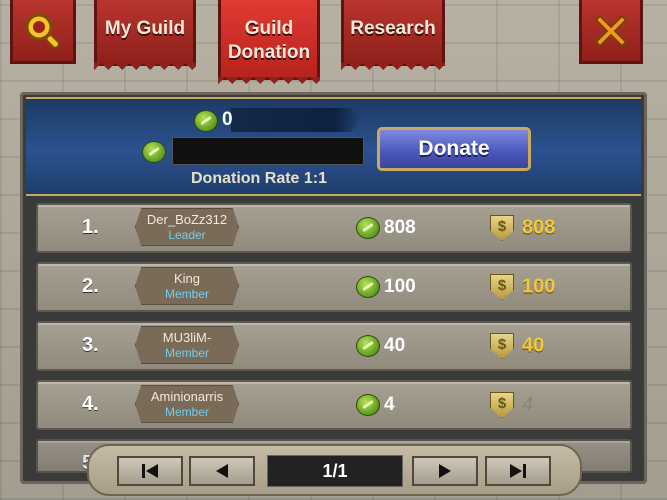  I want to click on gem-amount: 100, so click(386, 287).